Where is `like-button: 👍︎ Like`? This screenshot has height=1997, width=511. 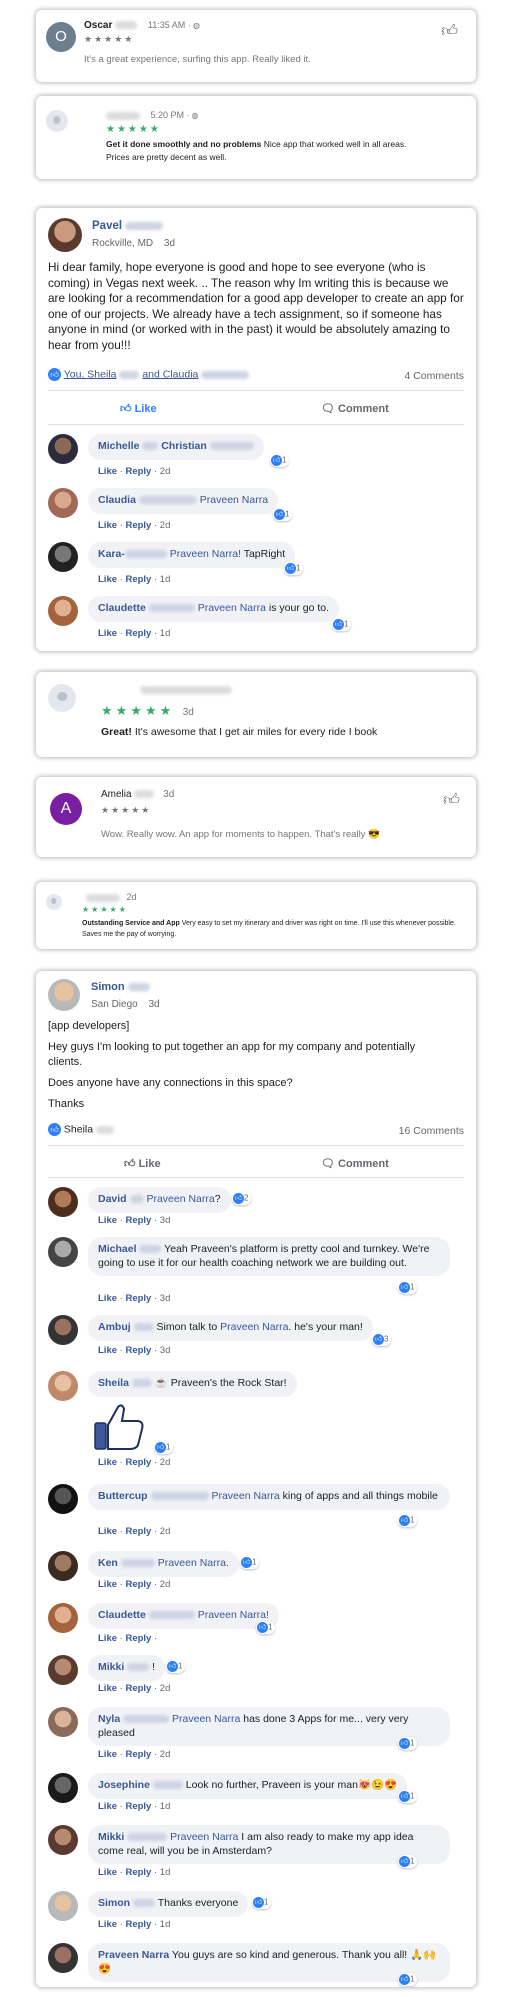
like-button: 👍︎ Like is located at coordinates (138, 408).